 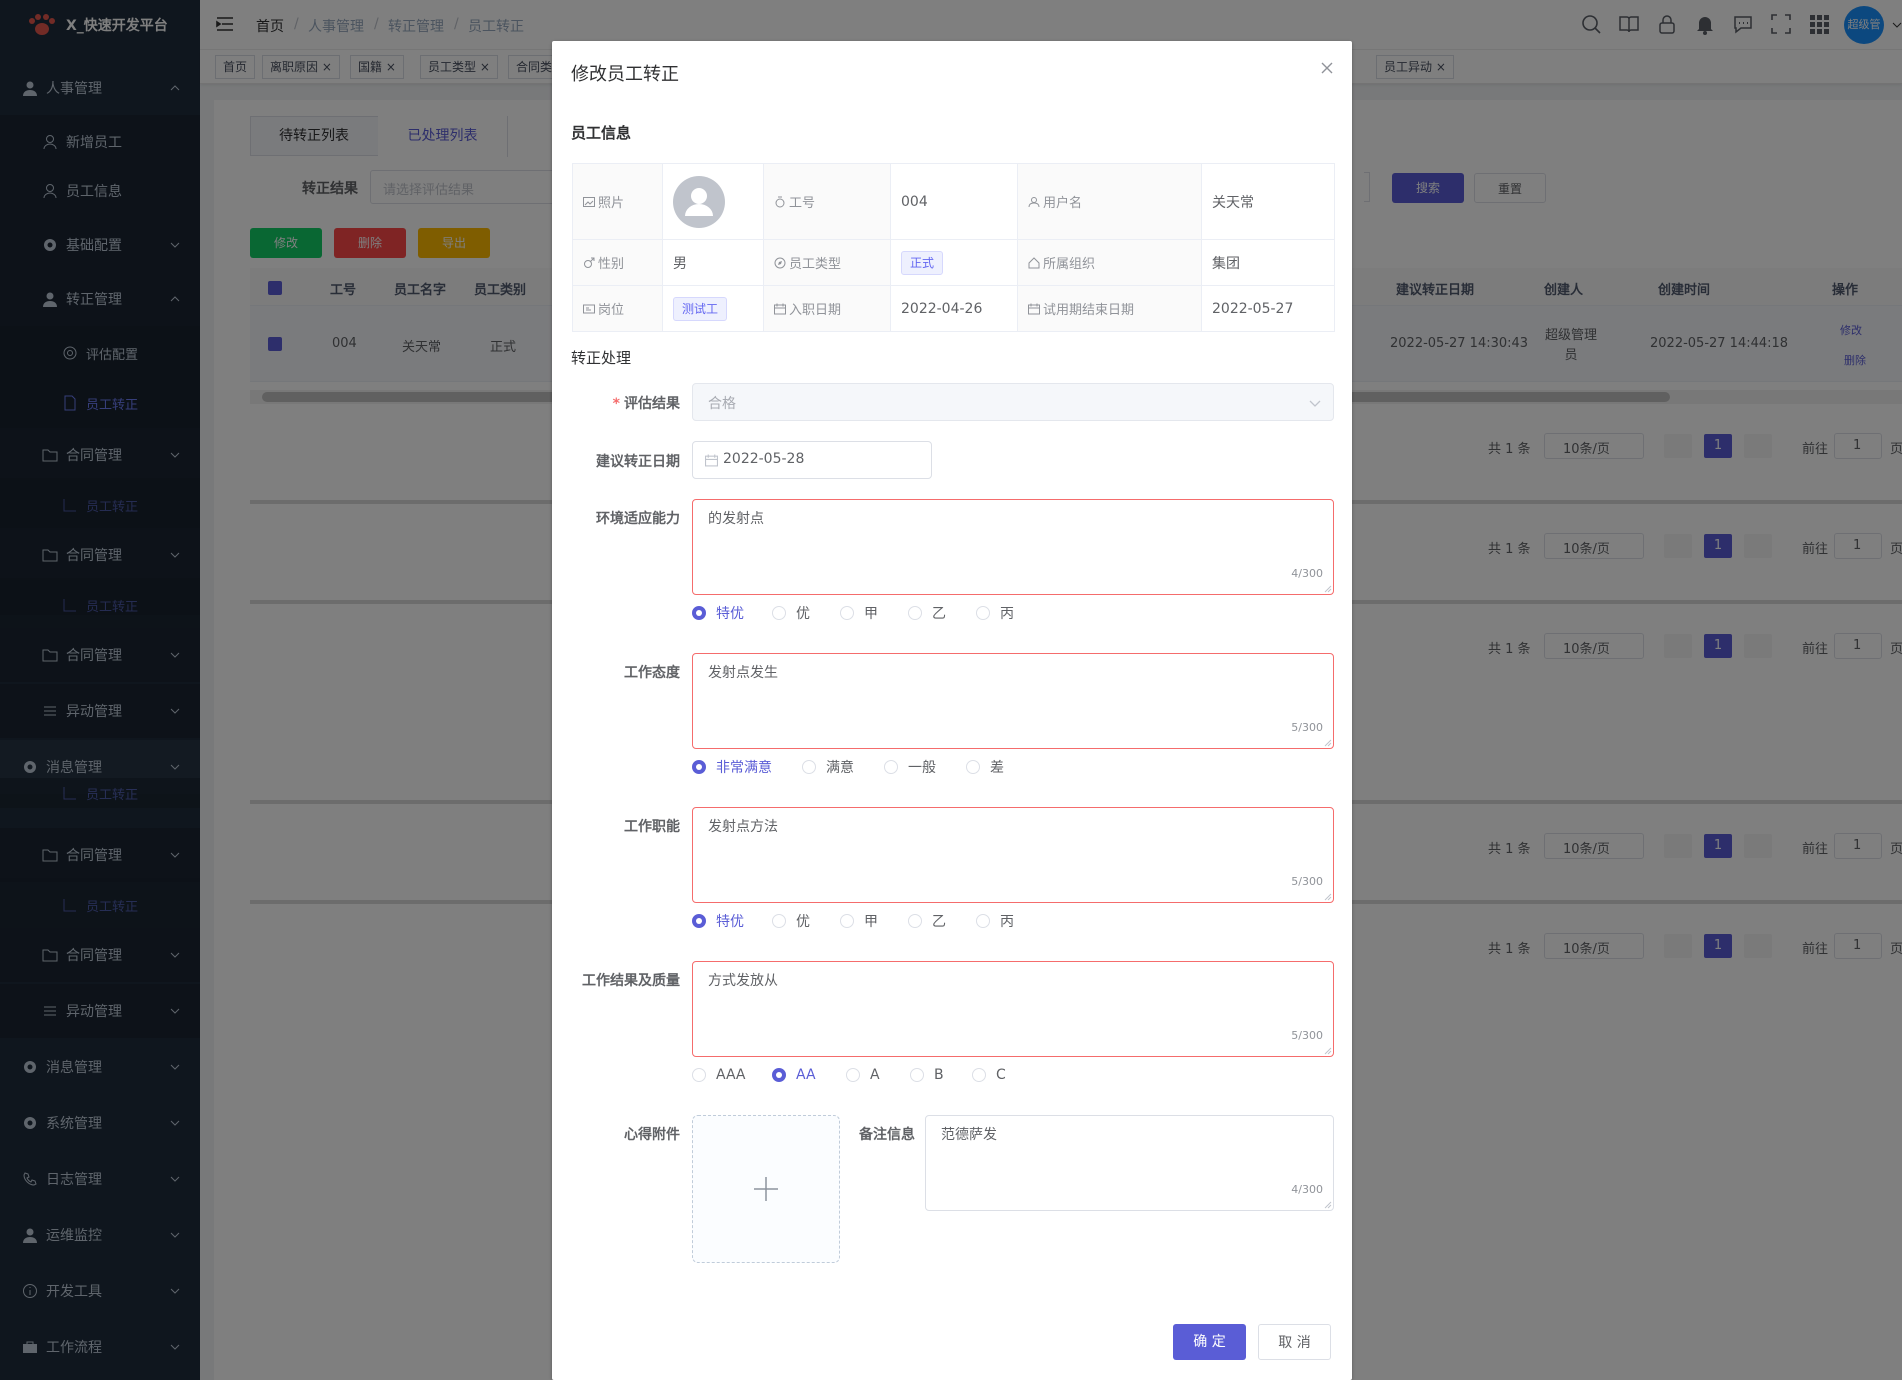 What do you see at coordinates (1013, 855) in the screenshot?
I see `duty-textarea: 发射点方法 5/300` at bounding box center [1013, 855].